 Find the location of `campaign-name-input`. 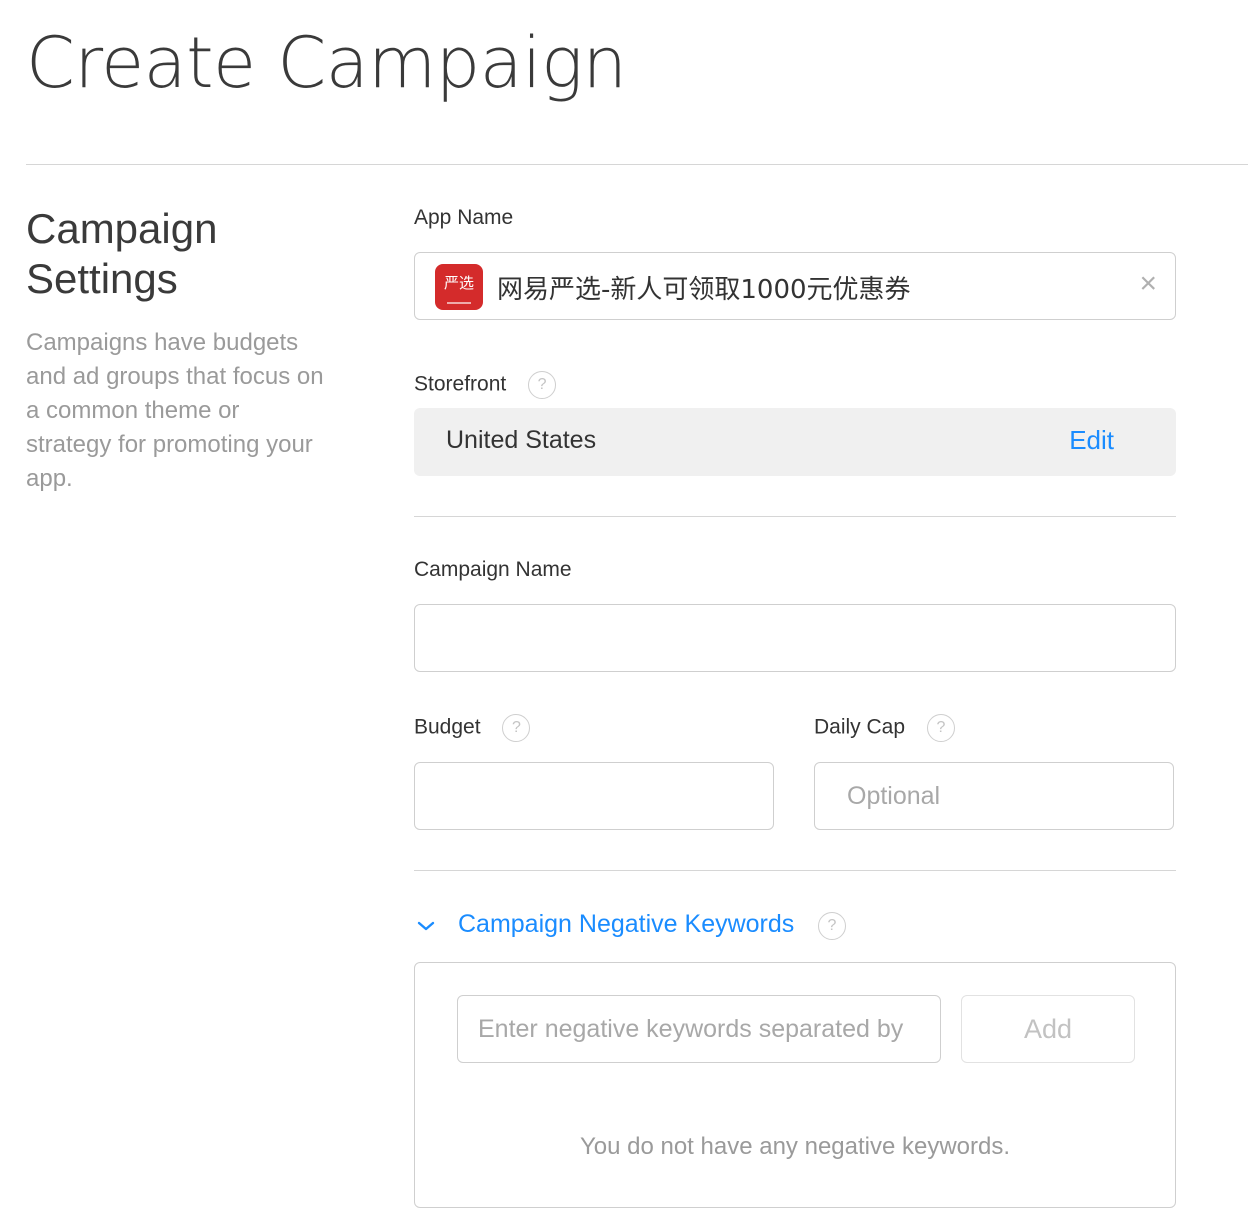

campaign-name-input is located at coordinates (795, 638).